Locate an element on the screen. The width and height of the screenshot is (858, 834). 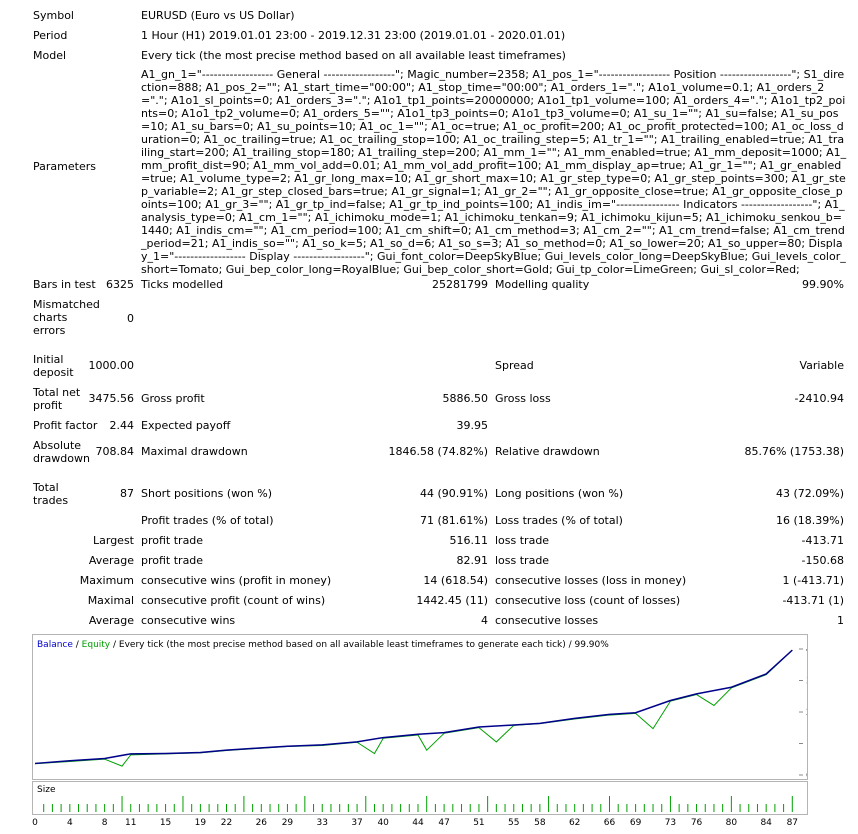
x-tick-label: 0 is located at coordinates (35, 823).